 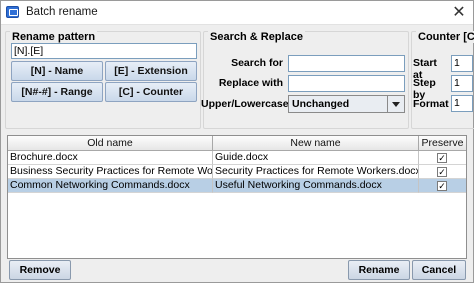 What do you see at coordinates (346, 63) in the screenshot?
I see `search-for-input` at bounding box center [346, 63].